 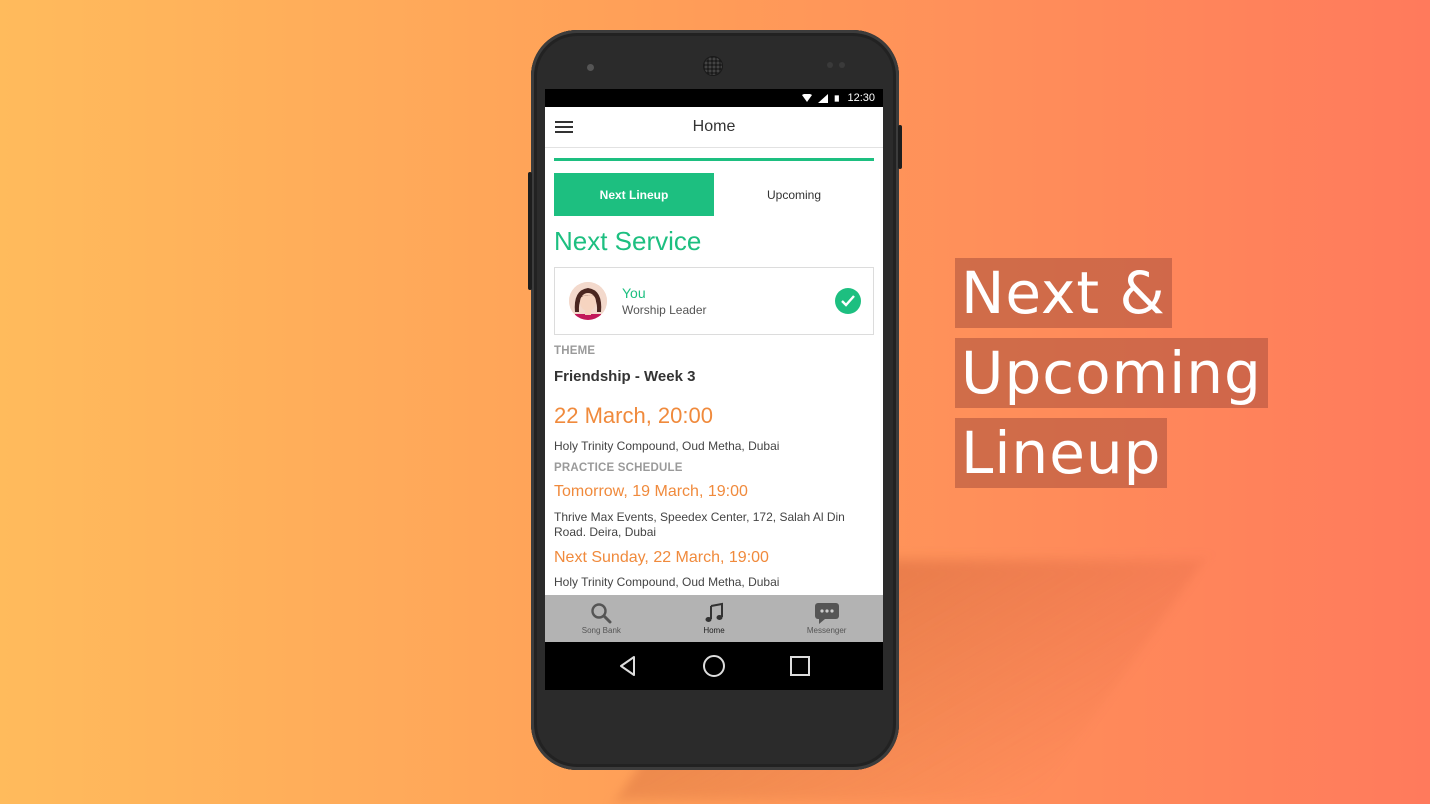 I want to click on avatar, so click(x=588, y=301).